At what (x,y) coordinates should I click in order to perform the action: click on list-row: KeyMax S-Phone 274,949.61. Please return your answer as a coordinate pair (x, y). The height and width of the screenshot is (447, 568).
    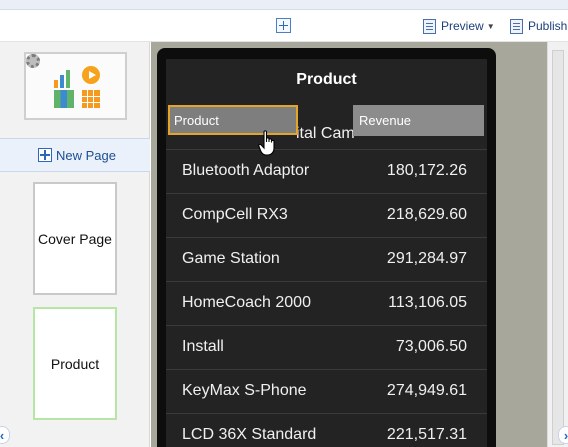
    Looking at the image, I should click on (326, 391).